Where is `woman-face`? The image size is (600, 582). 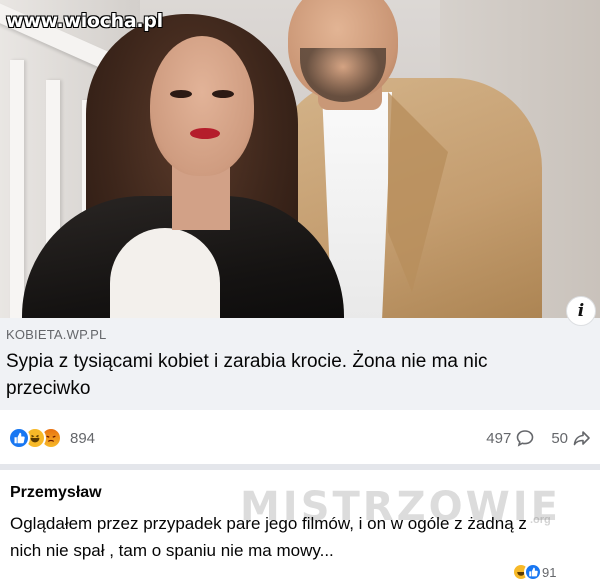 woman-face is located at coordinates (202, 106).